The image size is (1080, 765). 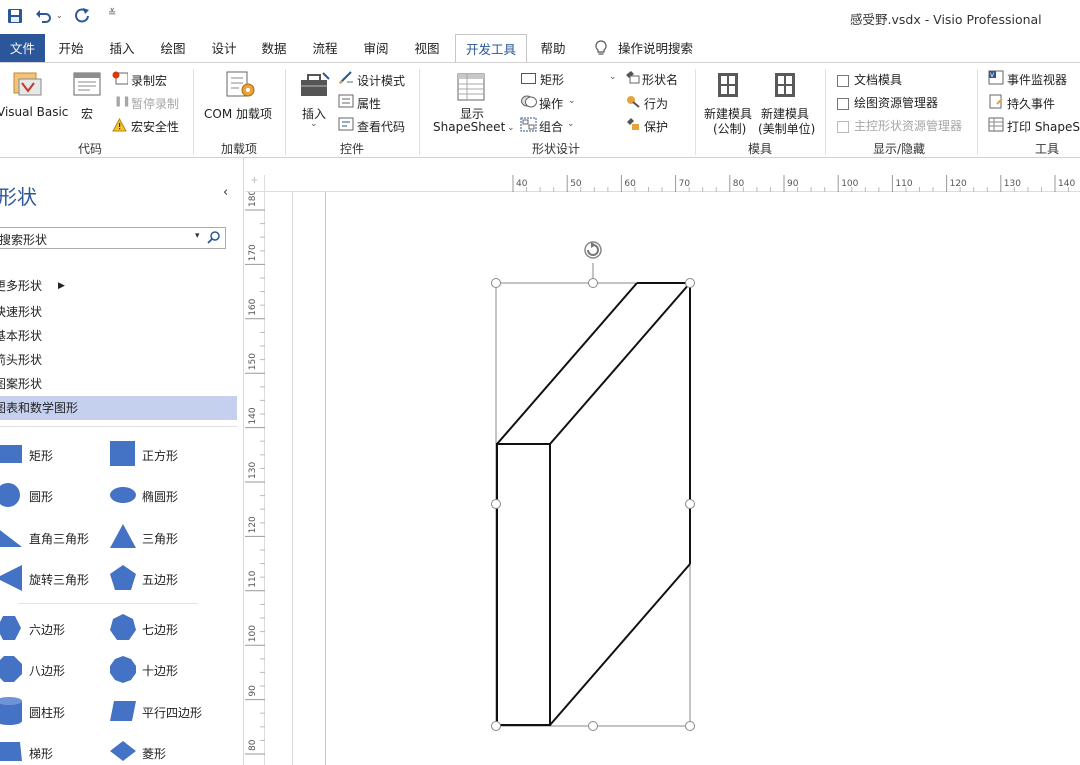 What do you see at coordinates (123, 629) in the screenshot?
I see `stencil-heptagon` at bounding box center [123, 629].